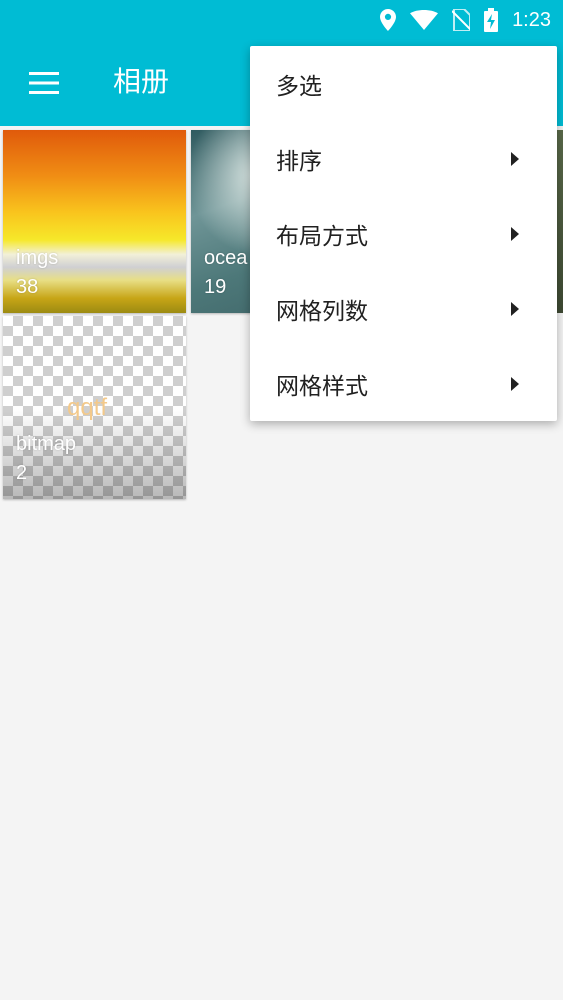  I want to click on status-icons: 1:23, so click(465, 20).